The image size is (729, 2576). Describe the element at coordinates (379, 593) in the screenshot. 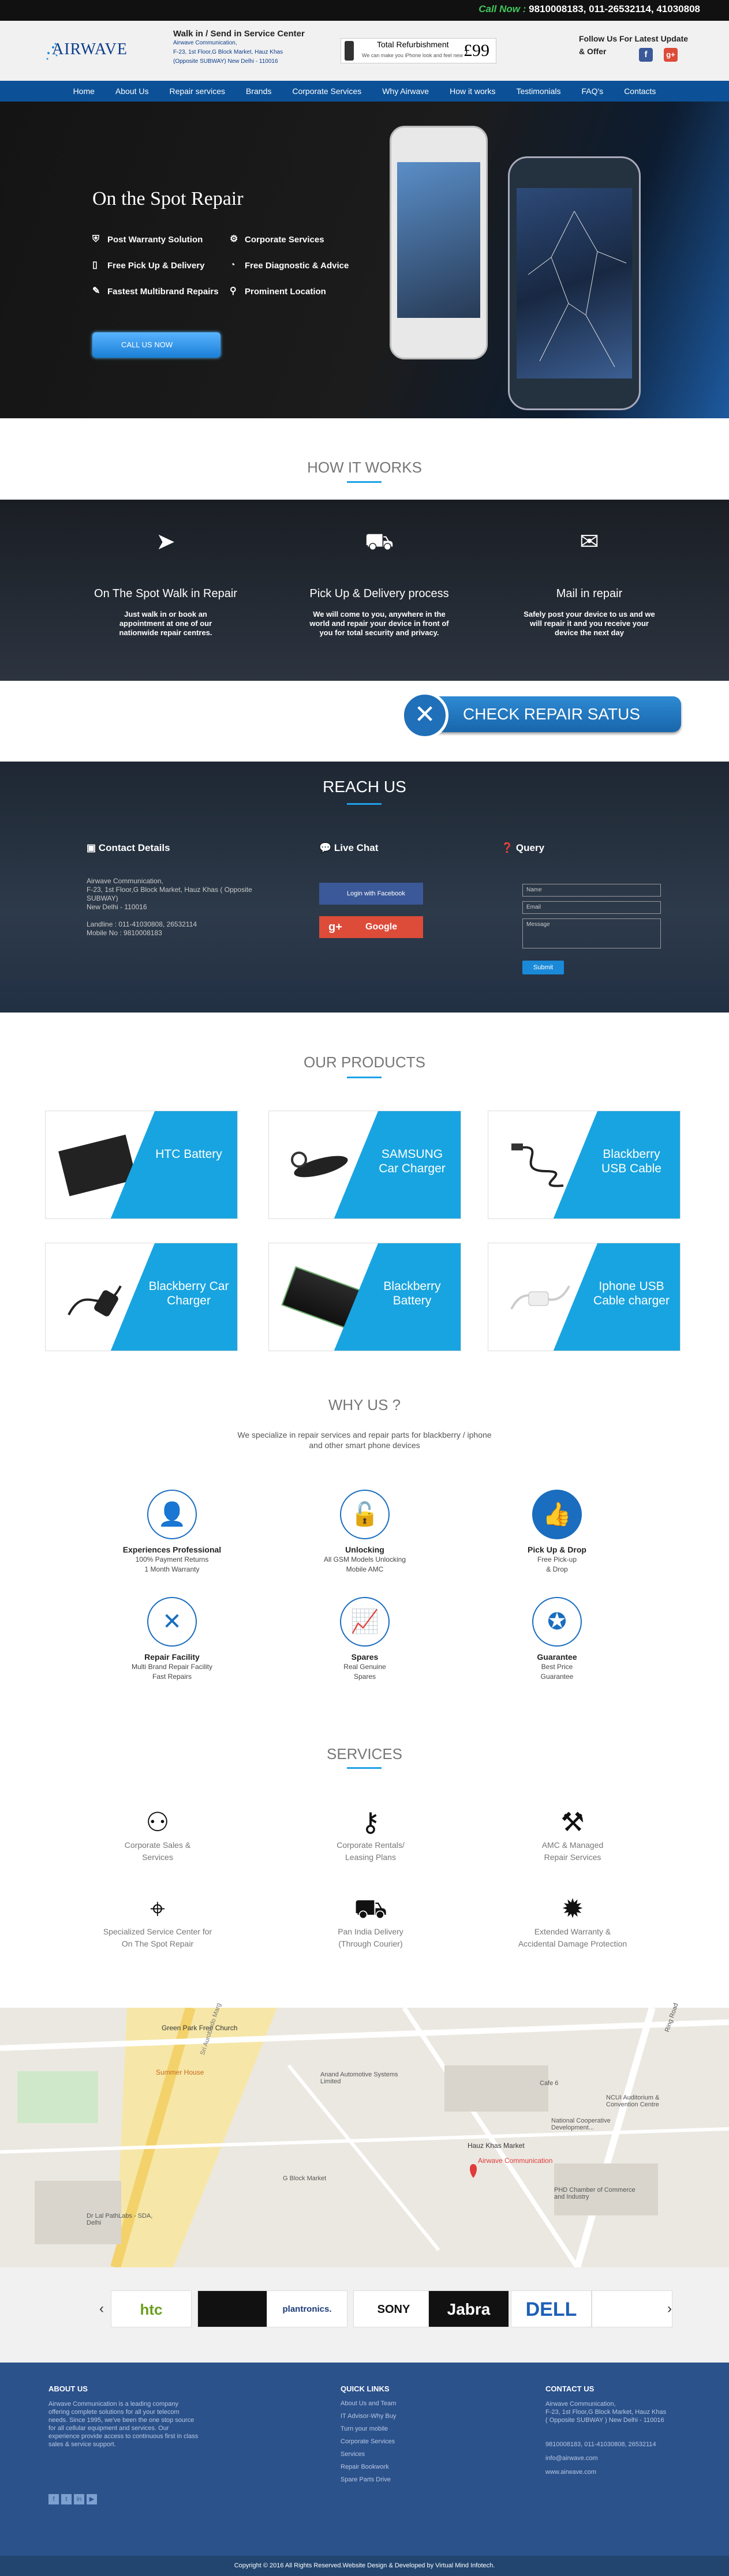

I see `step-title: Pick Up & Delivery process` at that location.